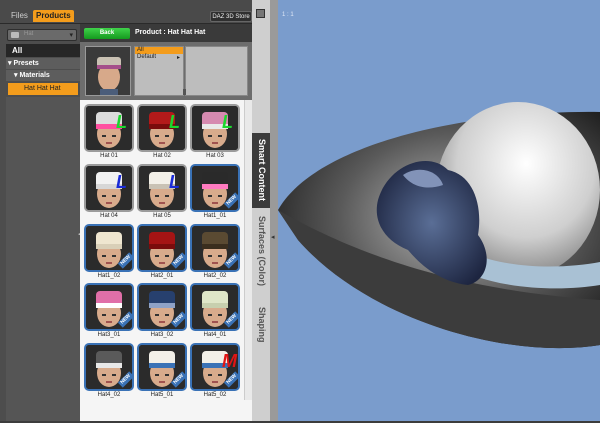  Describe the element at coordinates (274, 210) in the screenshot. I see `pane-divider` at that location.